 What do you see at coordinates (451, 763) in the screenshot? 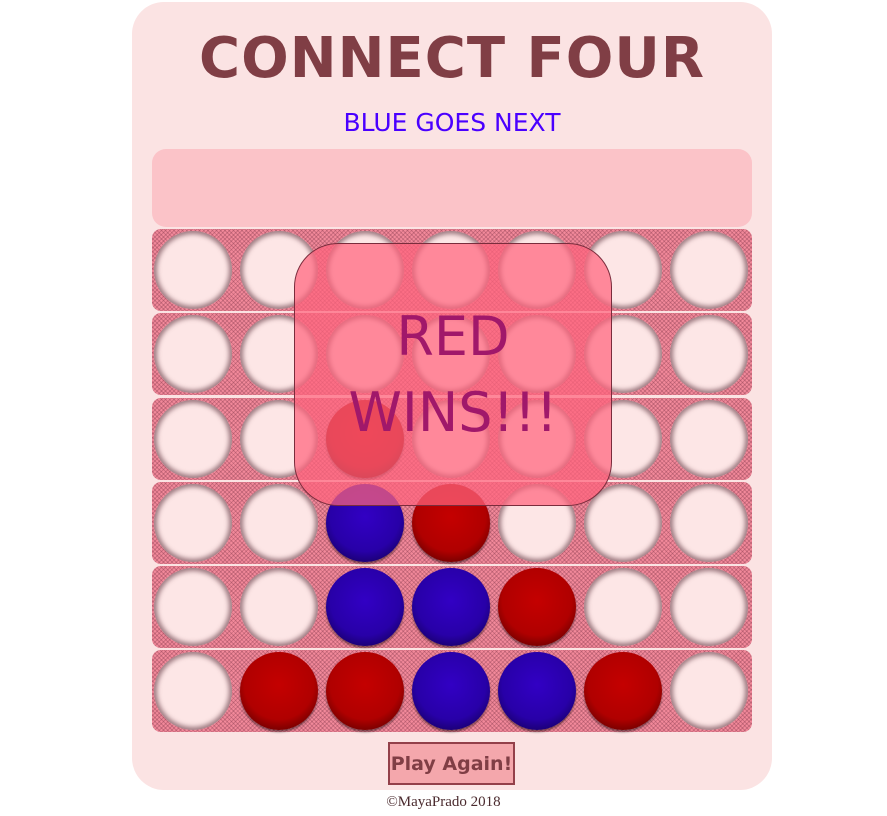
I see `play-again-button: Play Again!` at bounding box center [451, 763].